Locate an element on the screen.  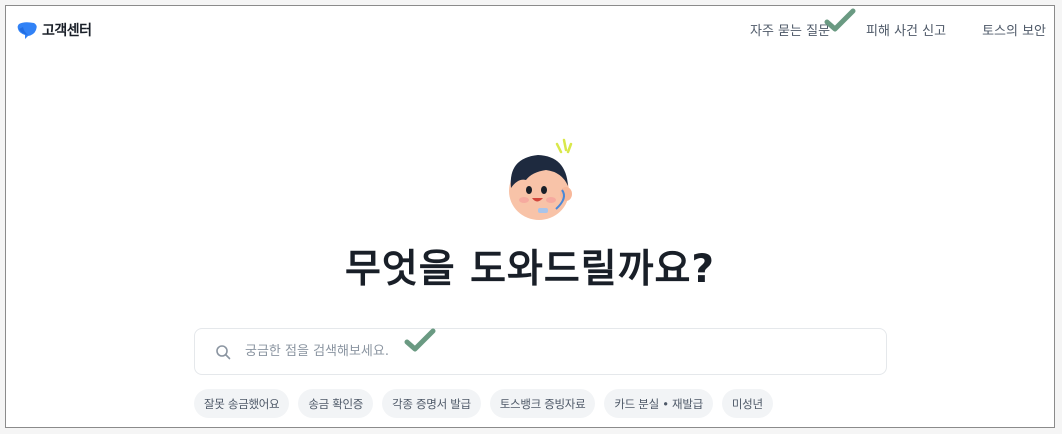
page-headline: 무엇을 도와드릴까요? is located at coordinates (530, 269).